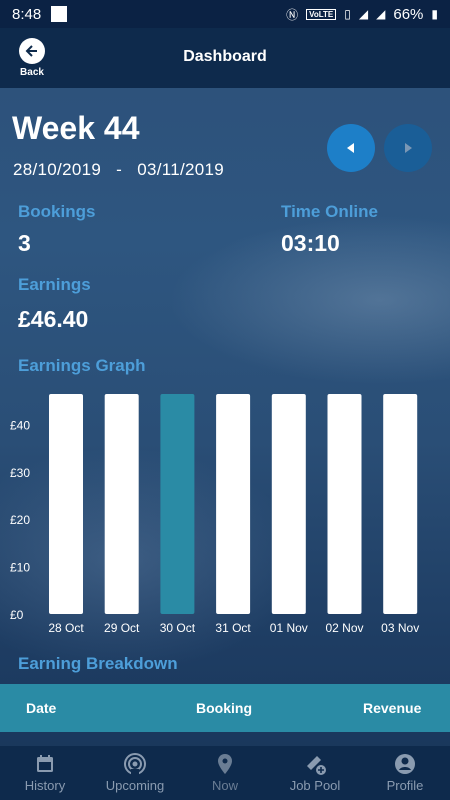  I want to click on location-pin-icon, so click(225, 764).